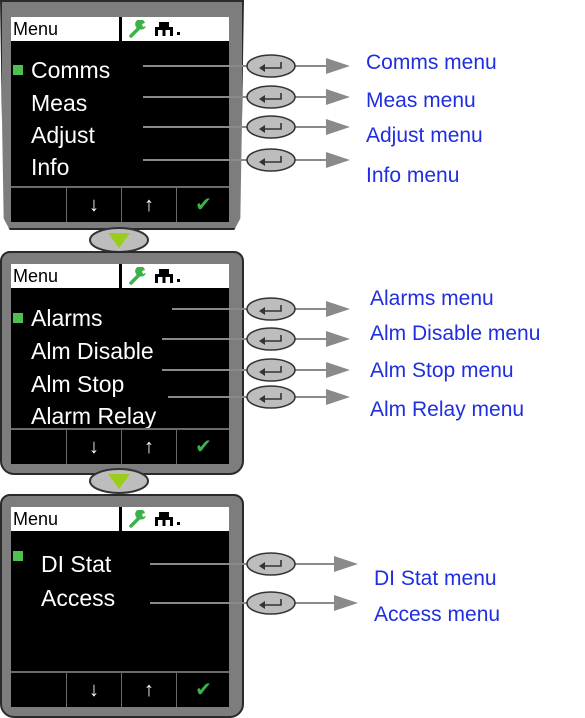  Describe the element at coordinates (424, 135) in the screenshot. I see `target-label-adjust: Adjust menu` at that location.